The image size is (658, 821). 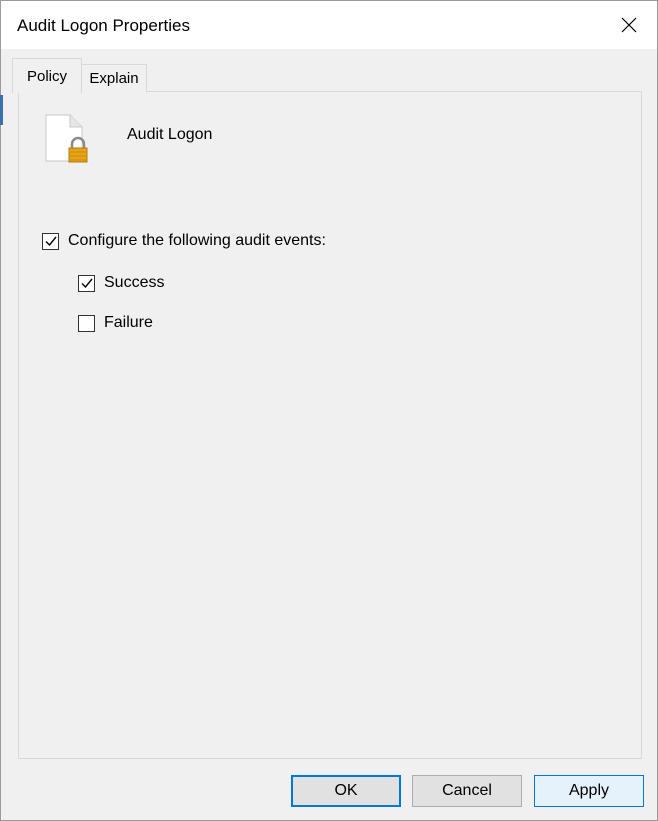 I want to click on background-window-edge, so click(x=1, y=110).